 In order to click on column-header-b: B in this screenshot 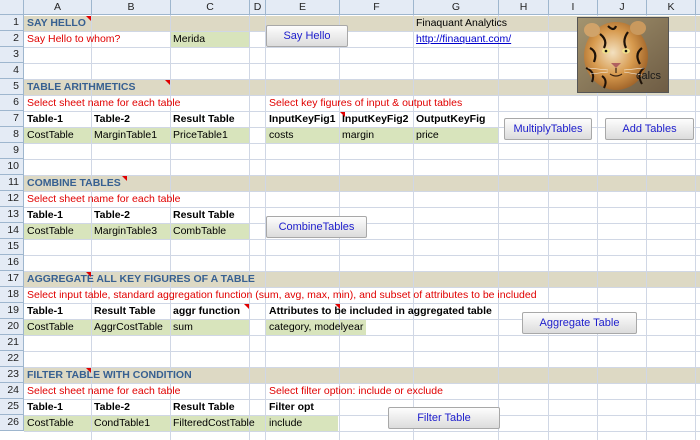, I will do `click(131, 7)`.